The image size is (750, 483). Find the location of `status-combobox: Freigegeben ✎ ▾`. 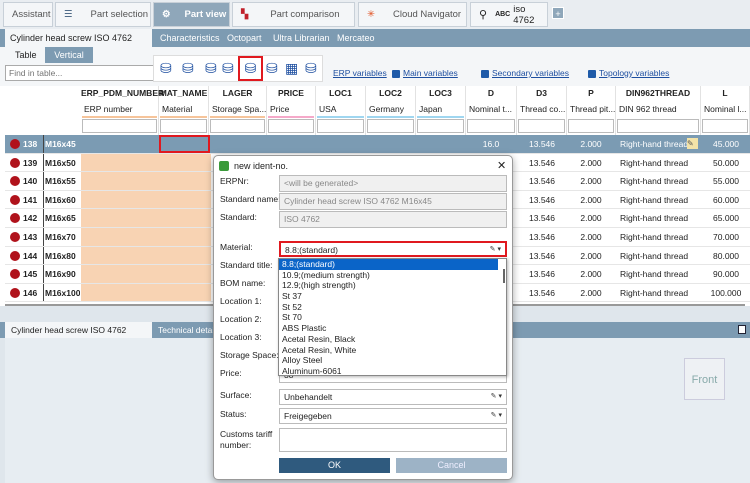

status-combobox: Freigegeben ✎ ▾ is located at coordinates (393, 416).